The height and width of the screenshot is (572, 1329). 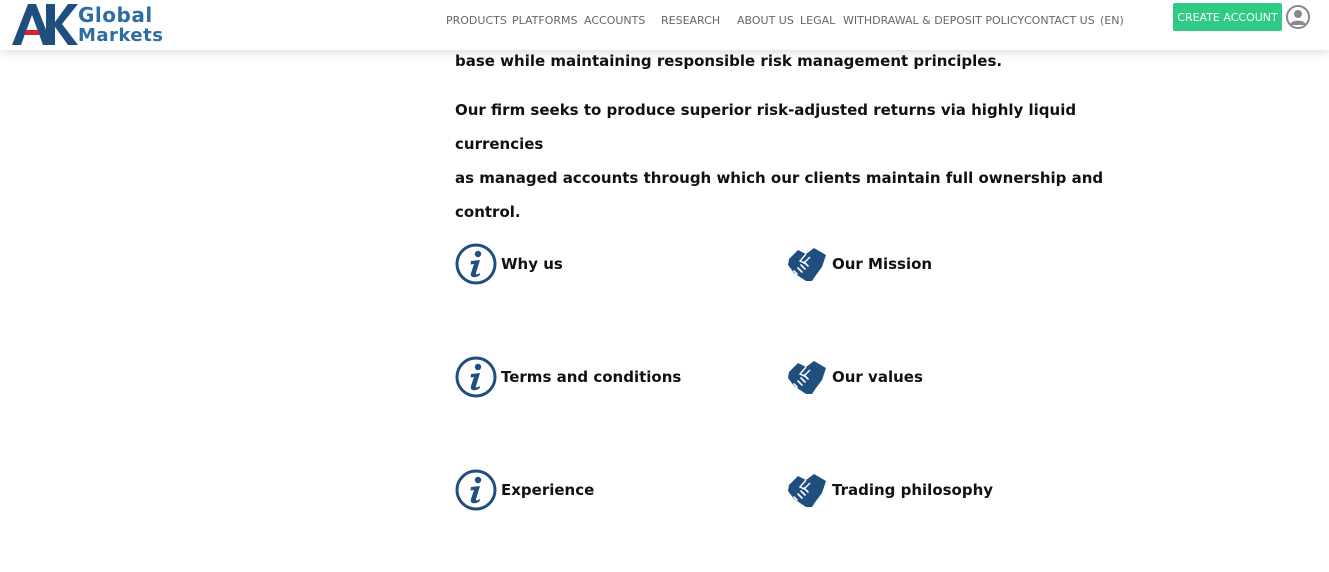 I want to click on nav-research: RESEARCH, so click(x=690, y=20).